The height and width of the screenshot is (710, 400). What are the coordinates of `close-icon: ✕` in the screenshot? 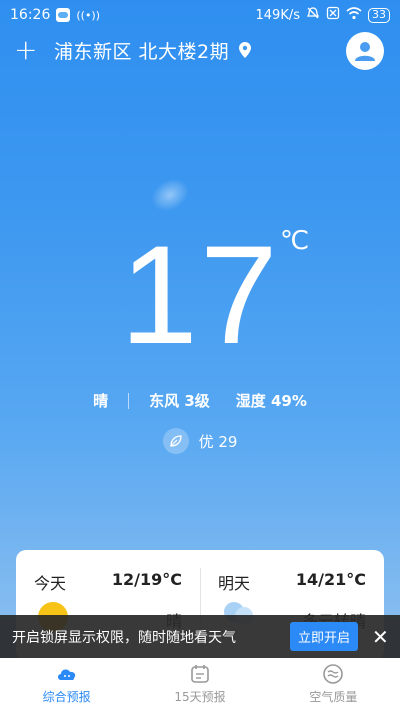 It's located at (380, 637).